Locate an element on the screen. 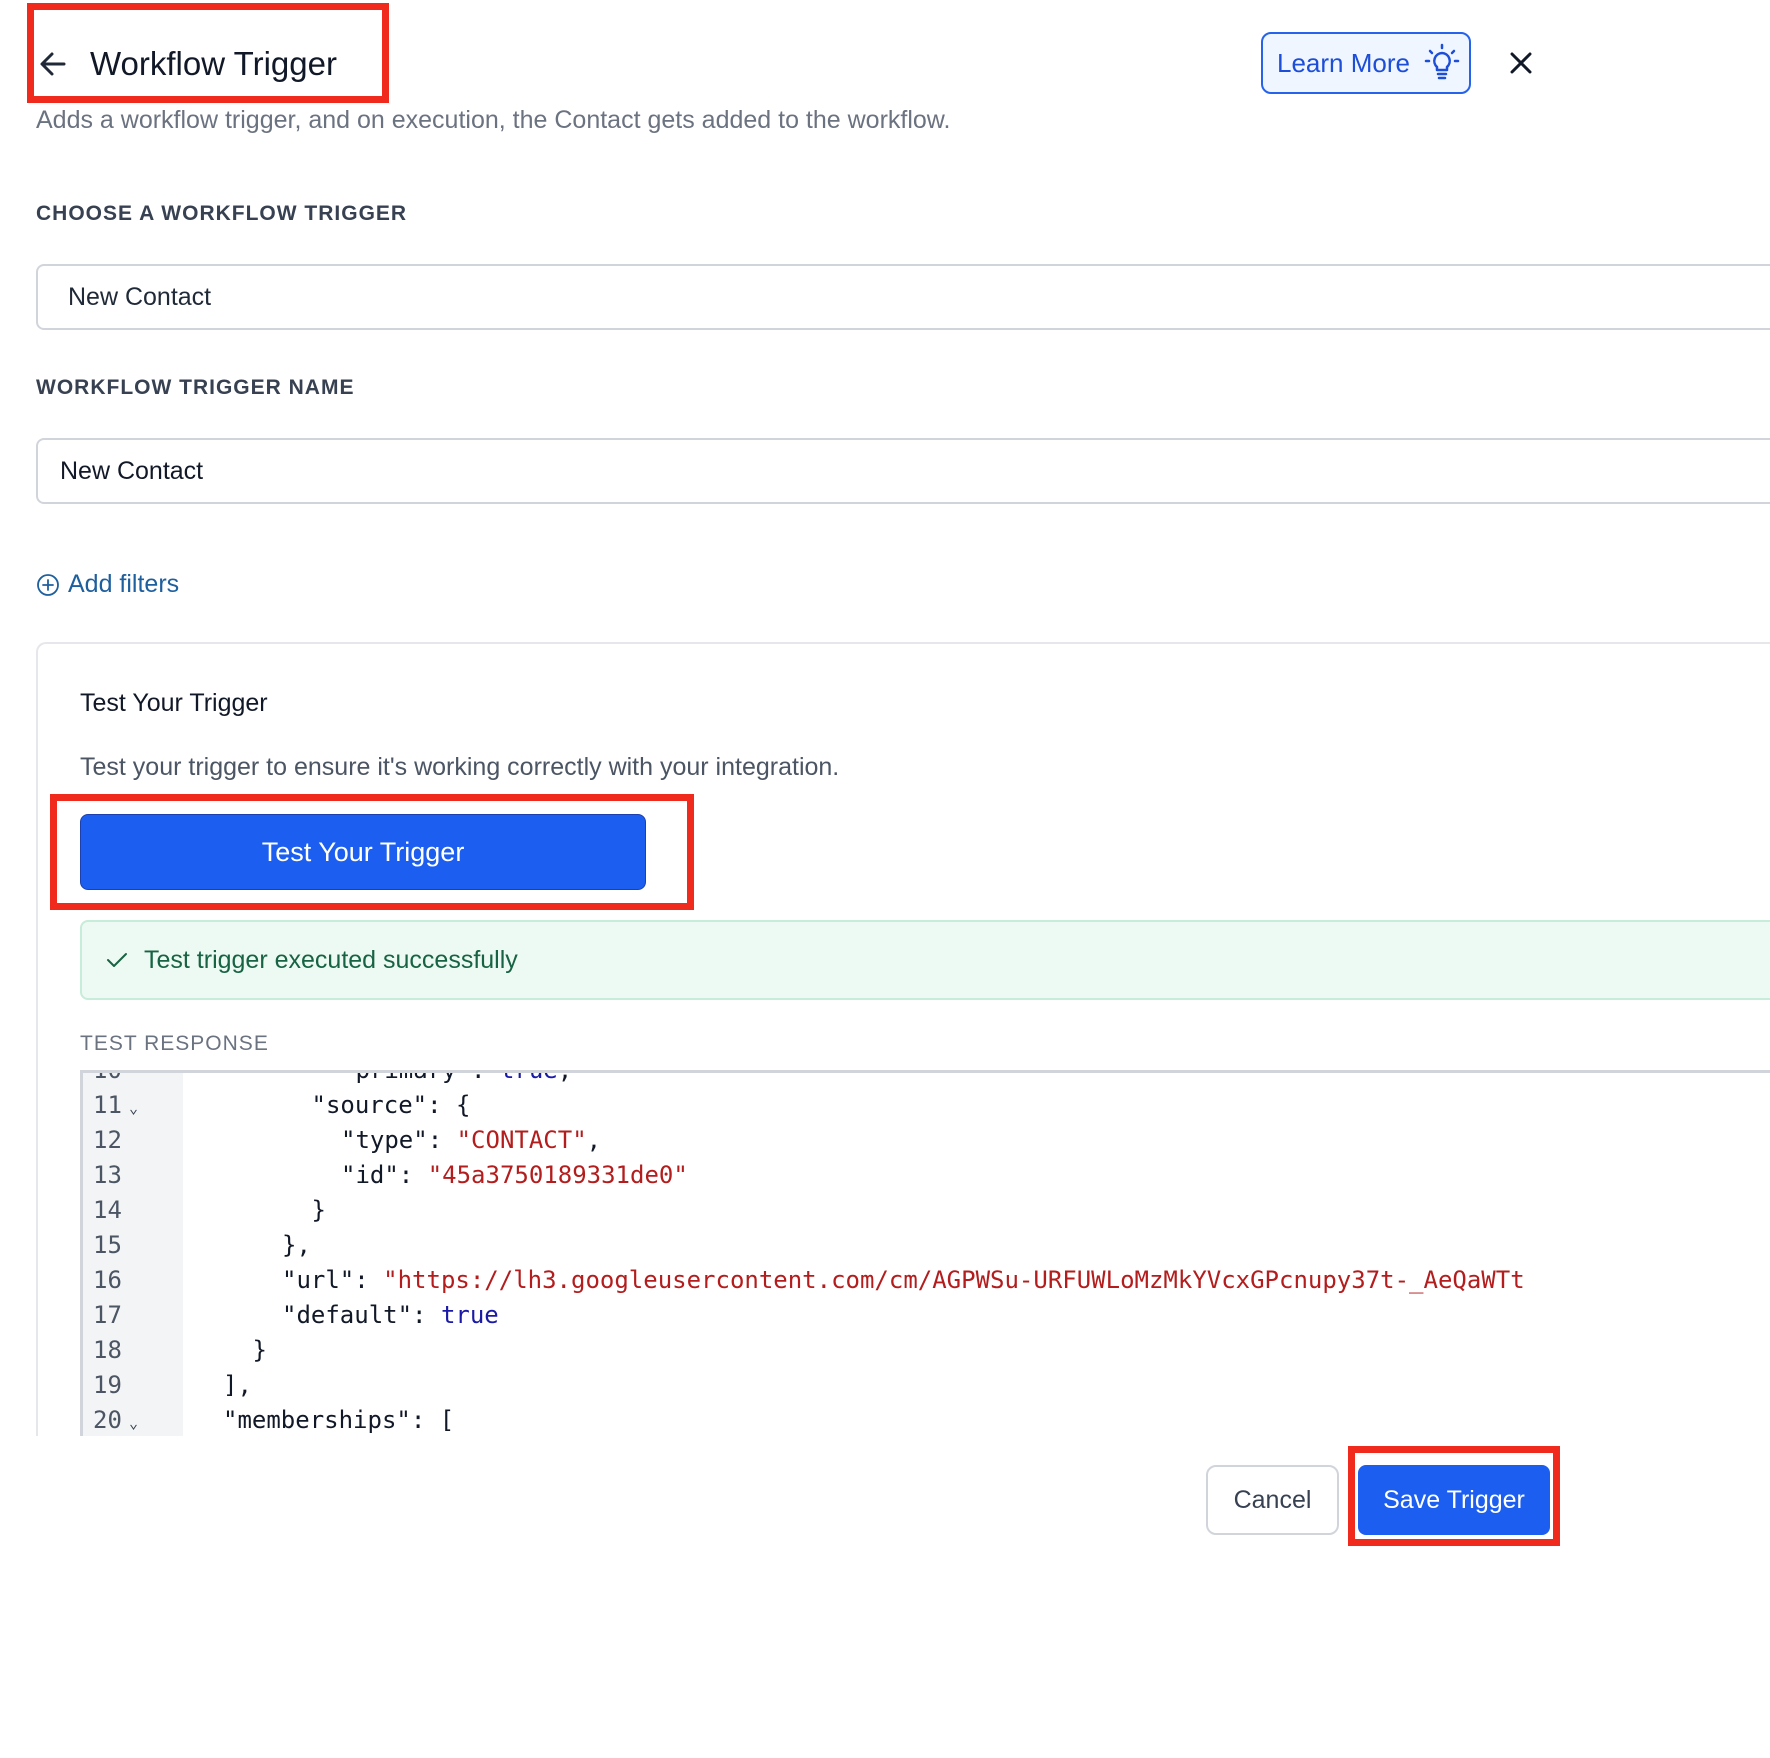  trigger-name-label: WORKFLOW TRIGGER NAME is located at coordinates (195, 387).